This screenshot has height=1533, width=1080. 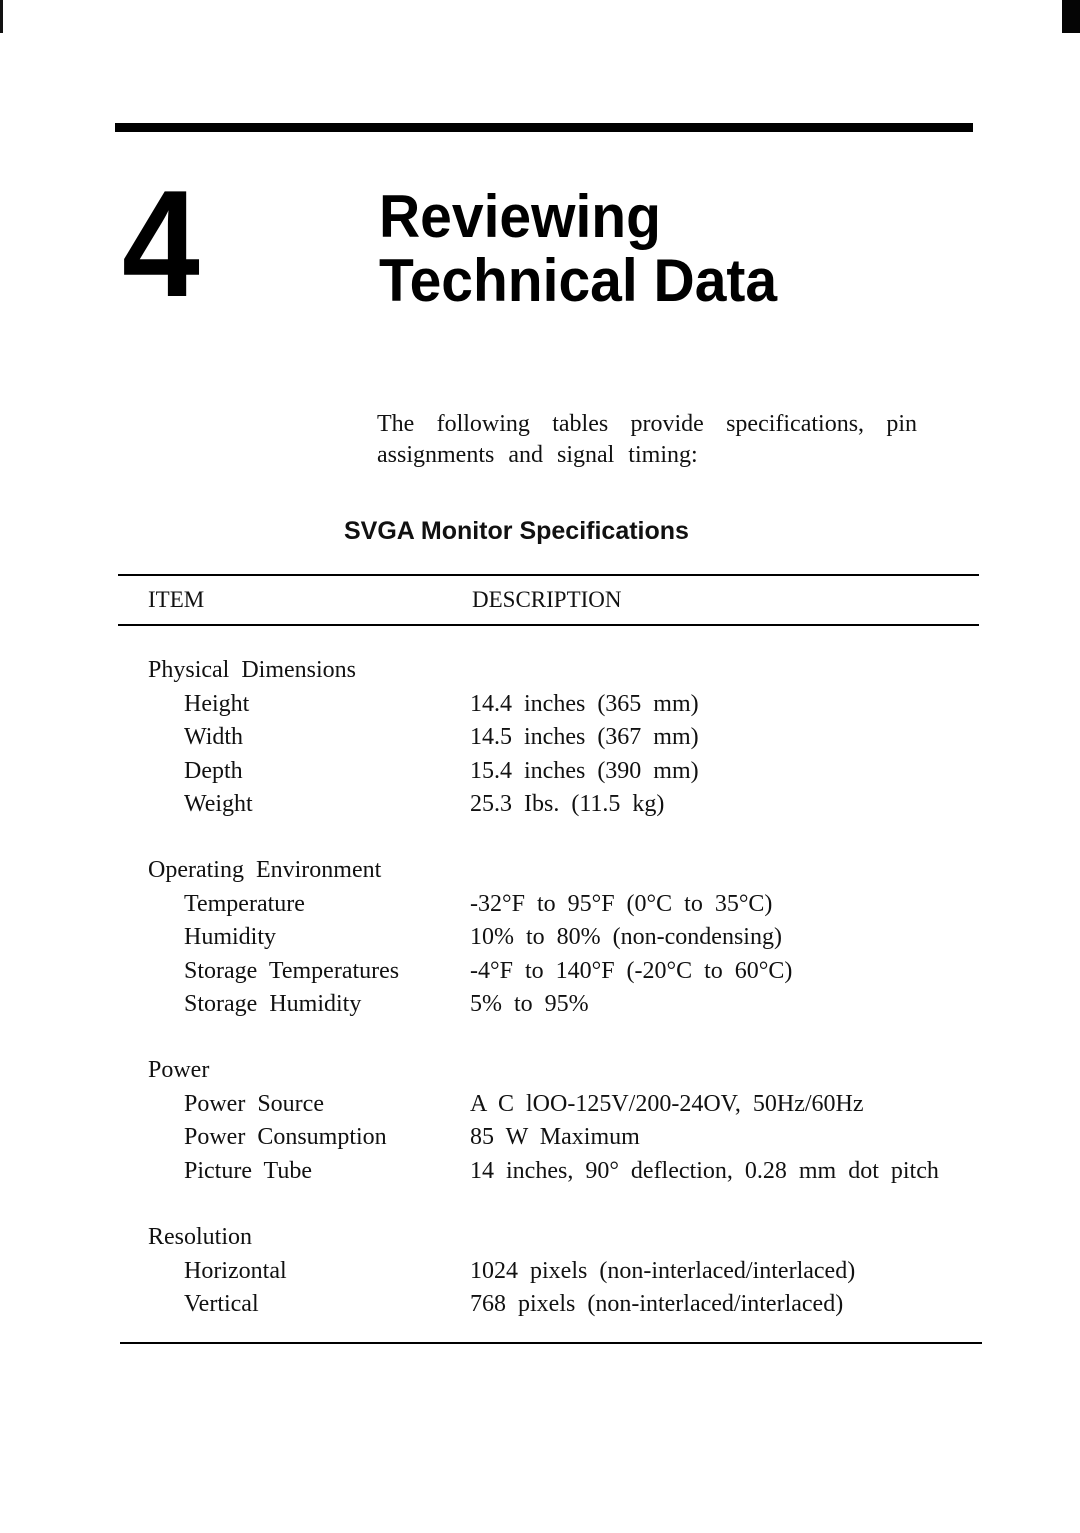 I want to click on scan-edge-mark-right, so click(x=1071, y=16).